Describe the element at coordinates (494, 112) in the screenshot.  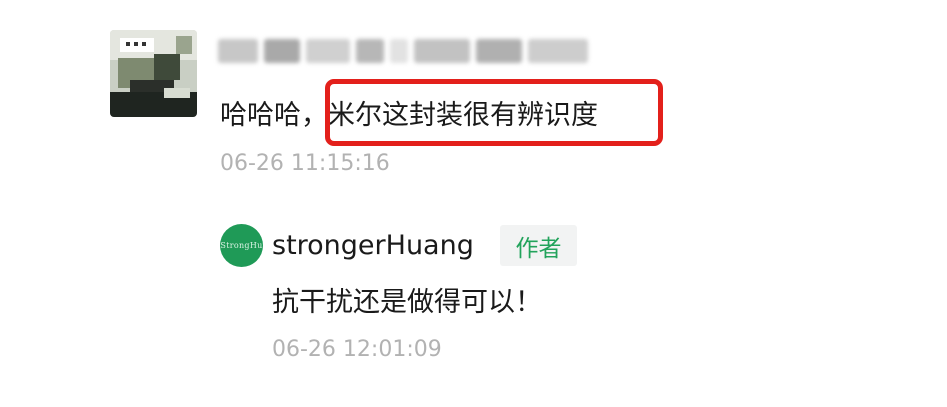
I see `highlight-annotation-box` at that location.